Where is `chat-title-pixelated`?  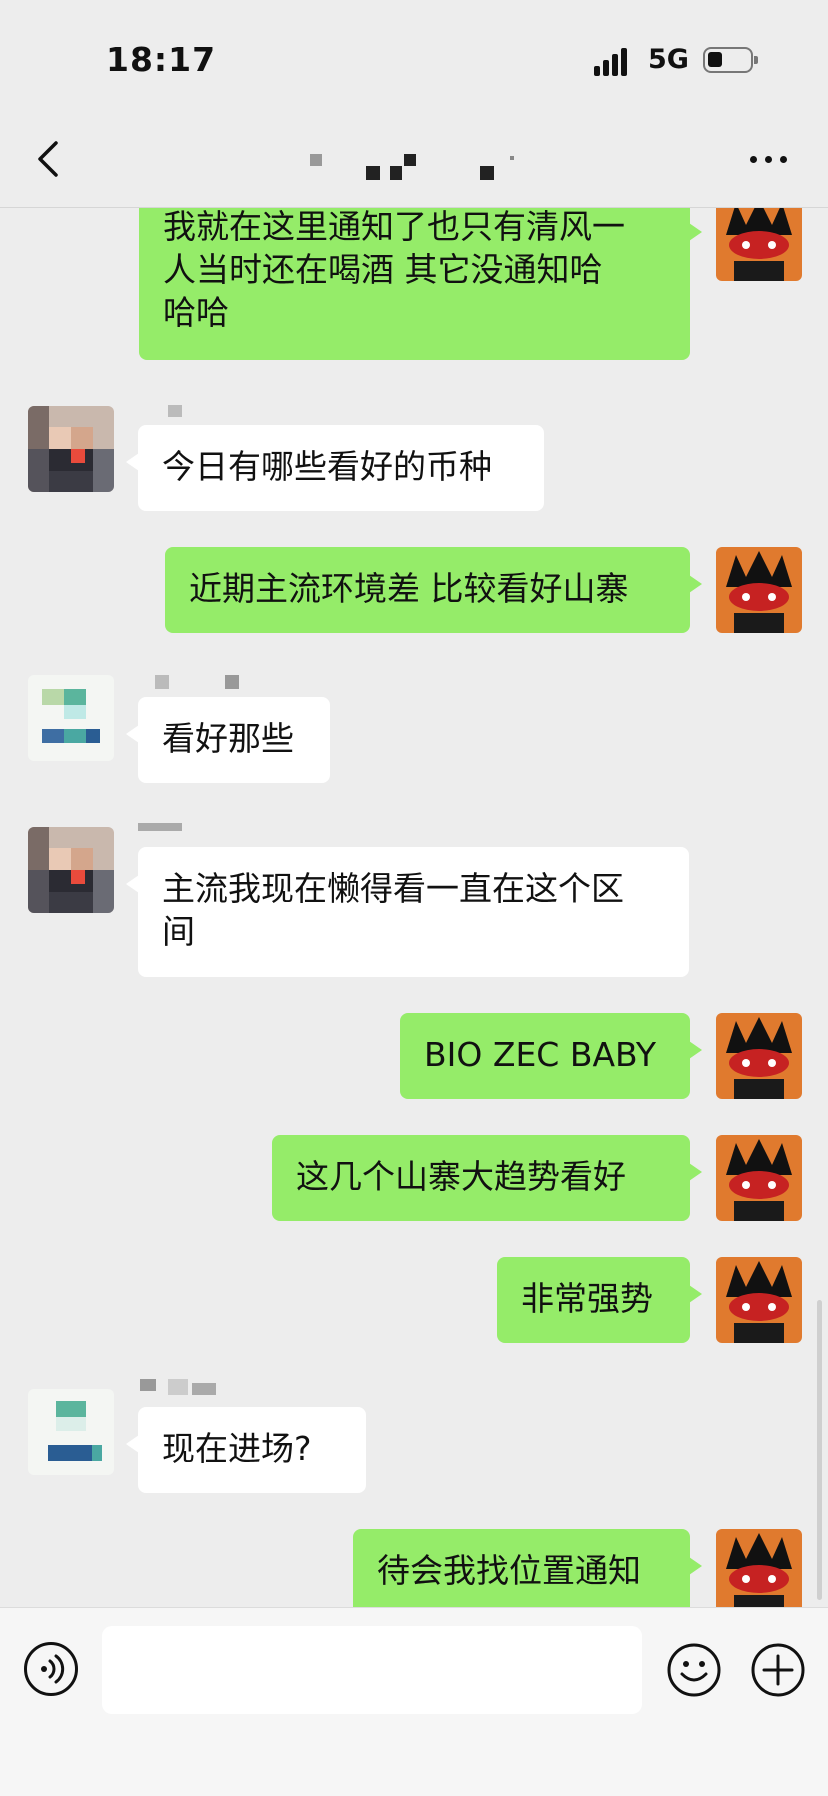
chat-title-pixelated is located at coordinates (420, 165).